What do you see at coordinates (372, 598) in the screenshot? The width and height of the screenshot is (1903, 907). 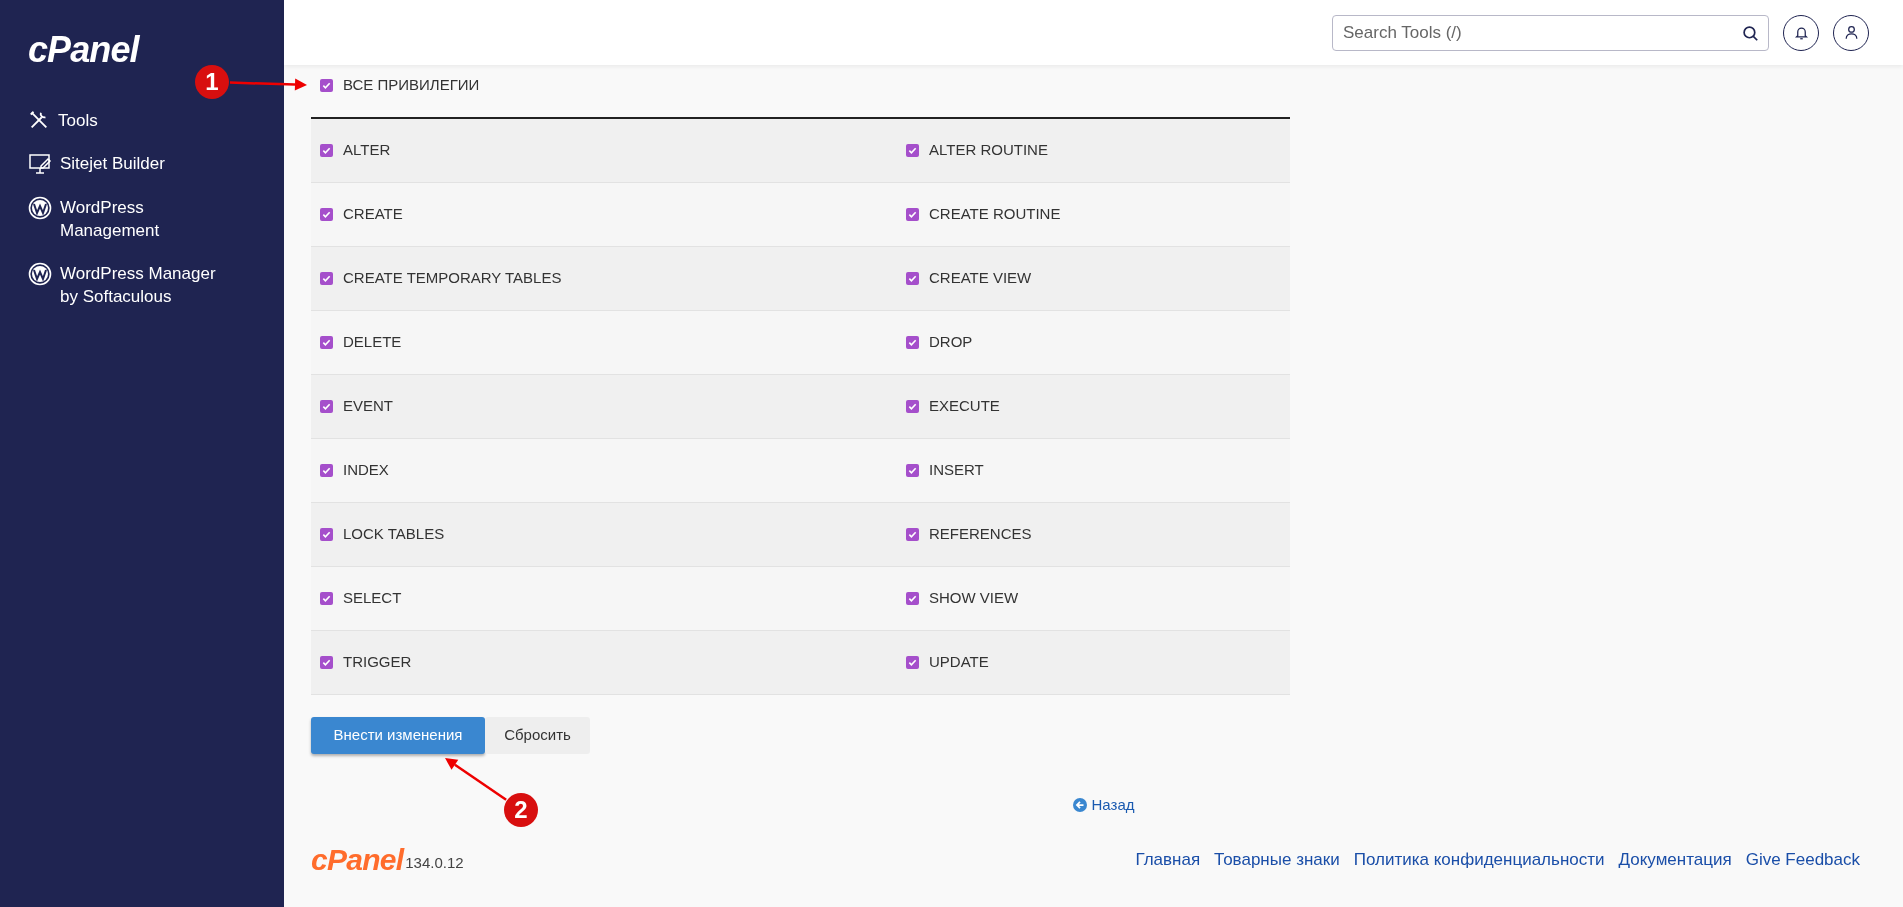 I see `privilege-label: SELECT` at bounding box center [372, 598].